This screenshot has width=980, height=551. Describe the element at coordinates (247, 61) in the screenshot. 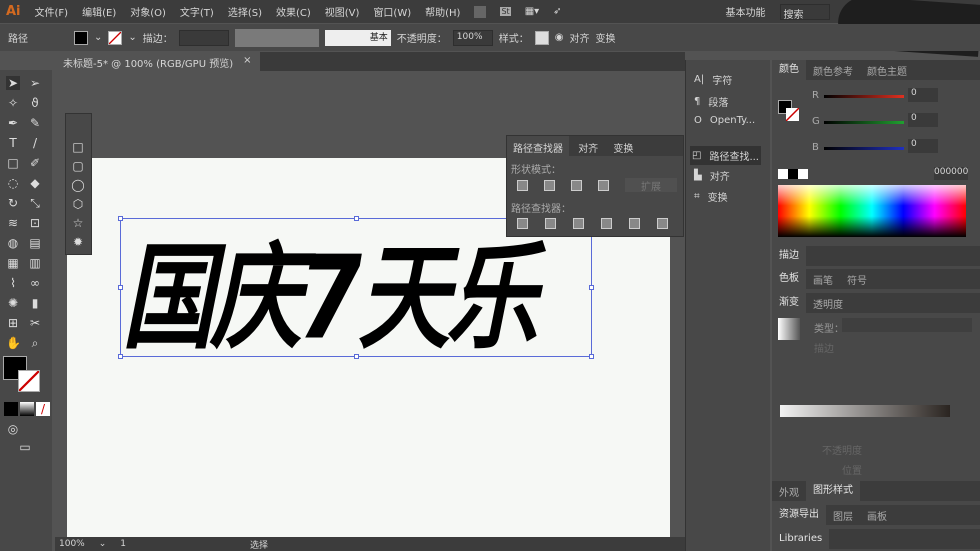

I see `close-icon: ×` at that location.